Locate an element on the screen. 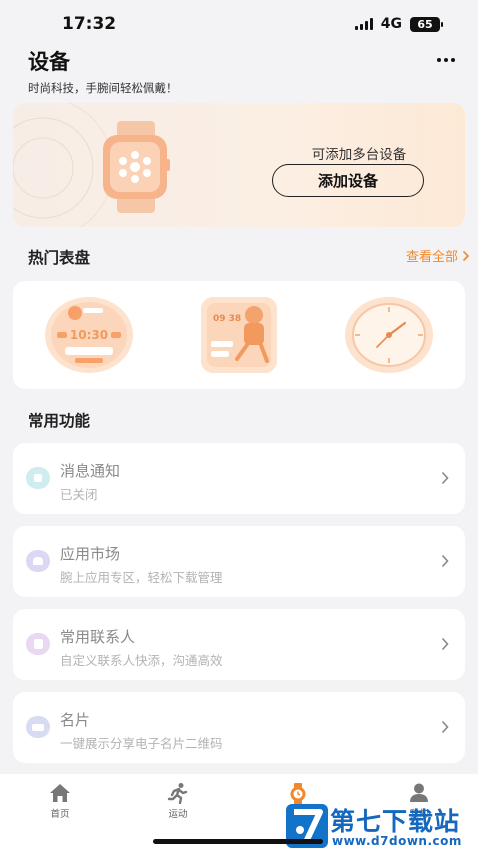  watermark-url: www.d7down.com is located at coordinates (397, 841).